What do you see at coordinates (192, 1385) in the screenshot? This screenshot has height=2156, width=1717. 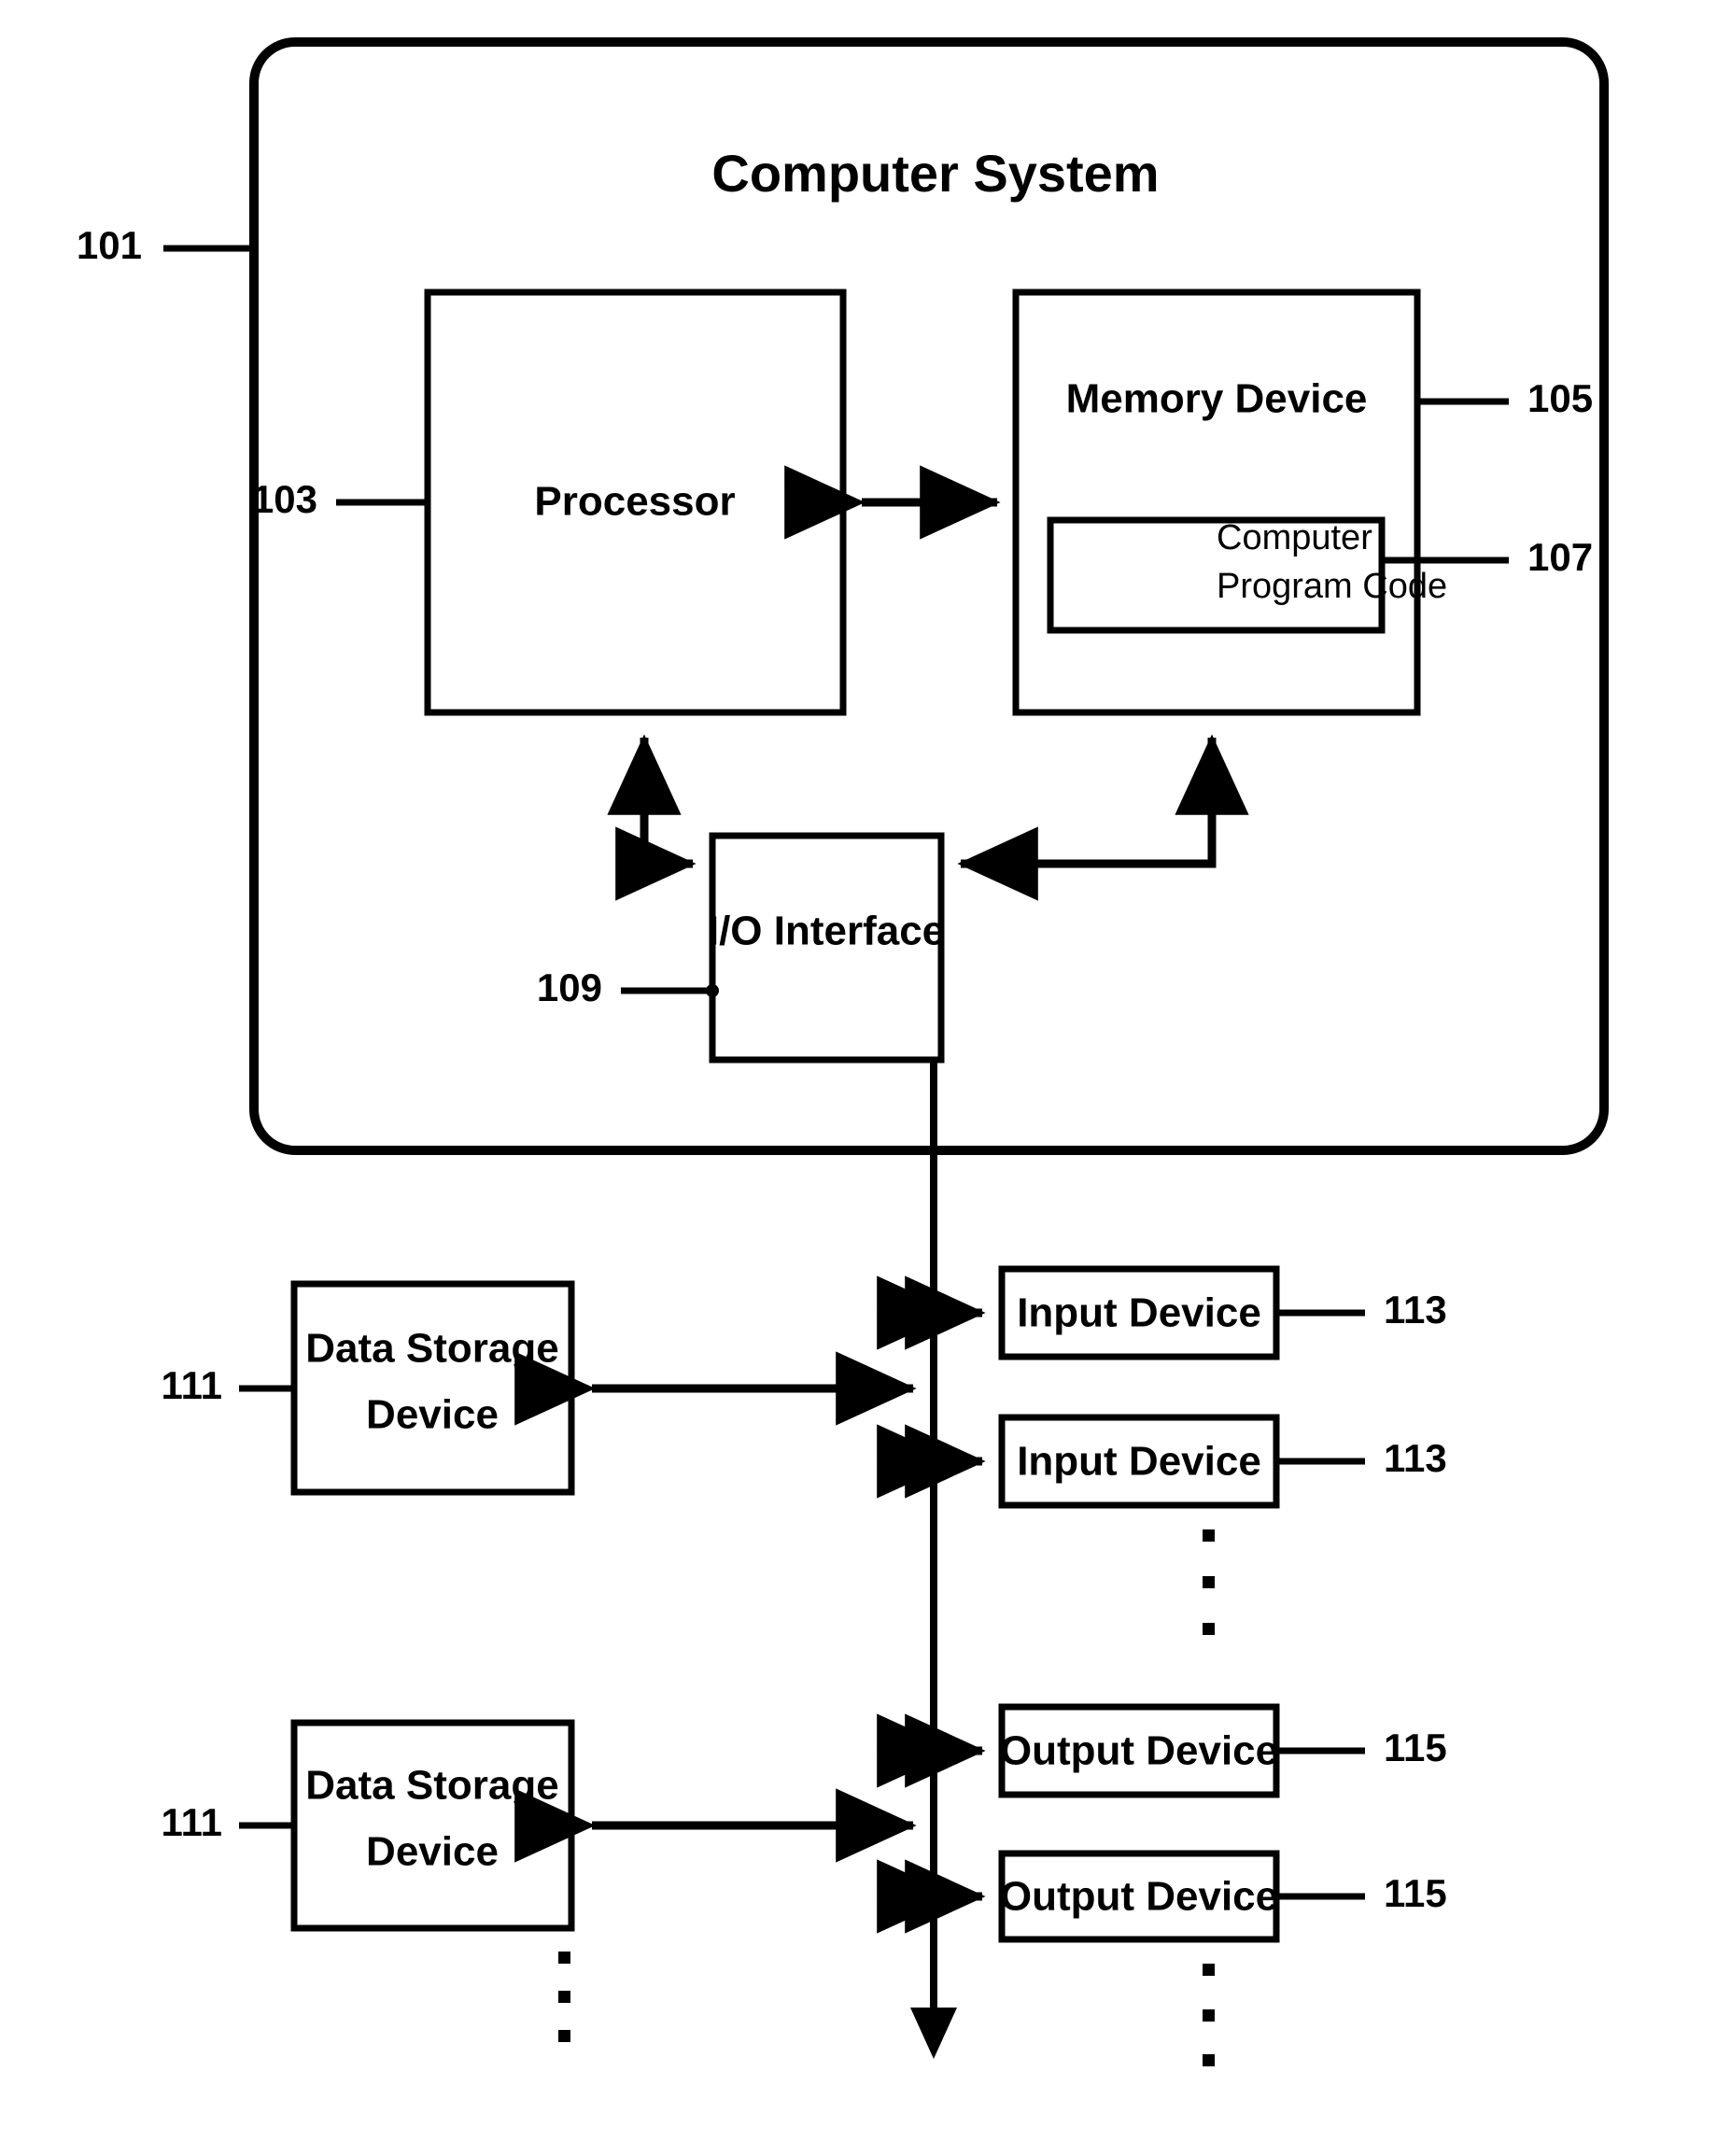 I see `ref-numeral-111-a: 111` at bounding box center [192, 1385].